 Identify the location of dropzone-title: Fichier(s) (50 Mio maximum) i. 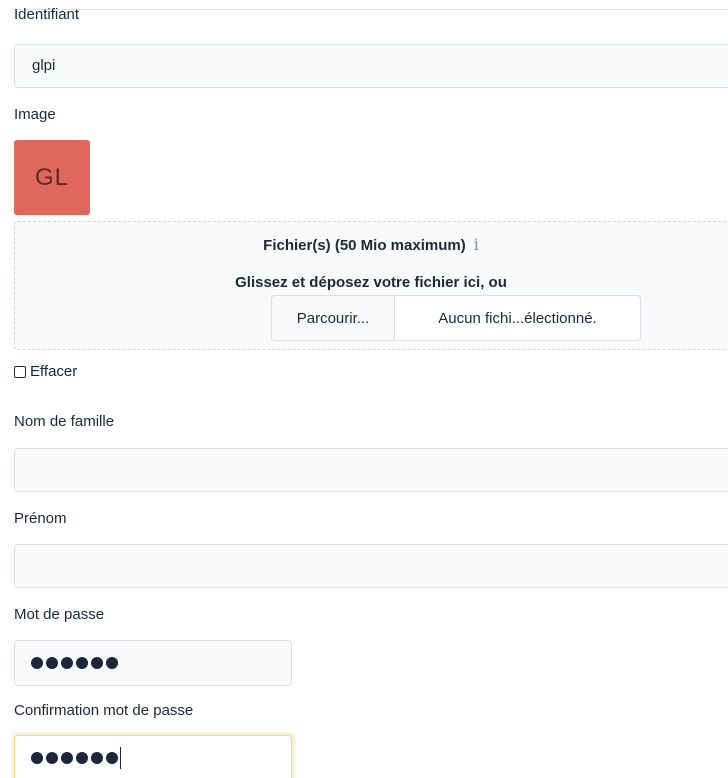
(371, 245).